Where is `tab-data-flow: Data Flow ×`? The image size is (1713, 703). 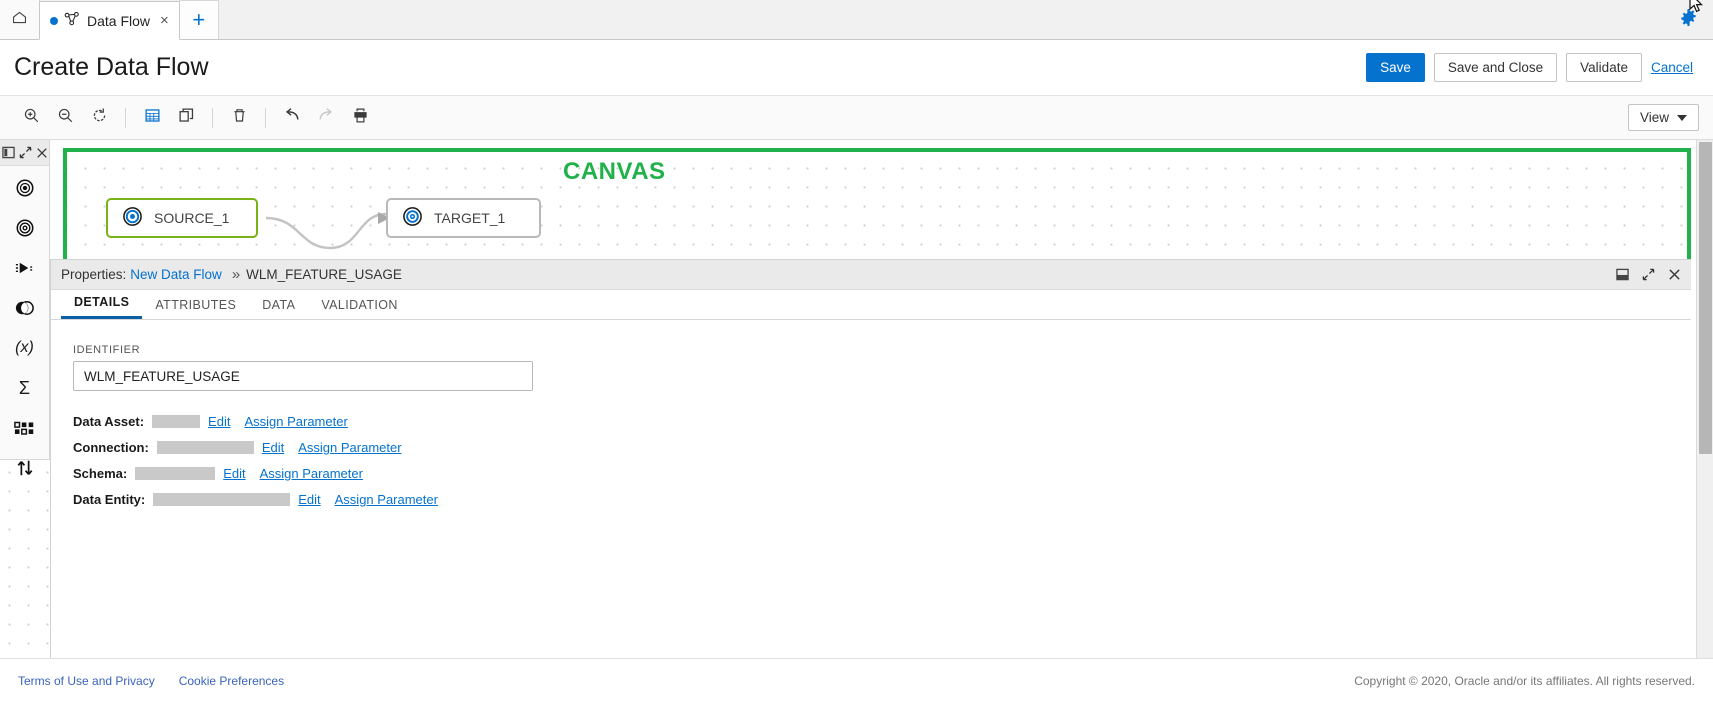 tab-data-flow: Data Flow × is located at coordinates (109, 20).